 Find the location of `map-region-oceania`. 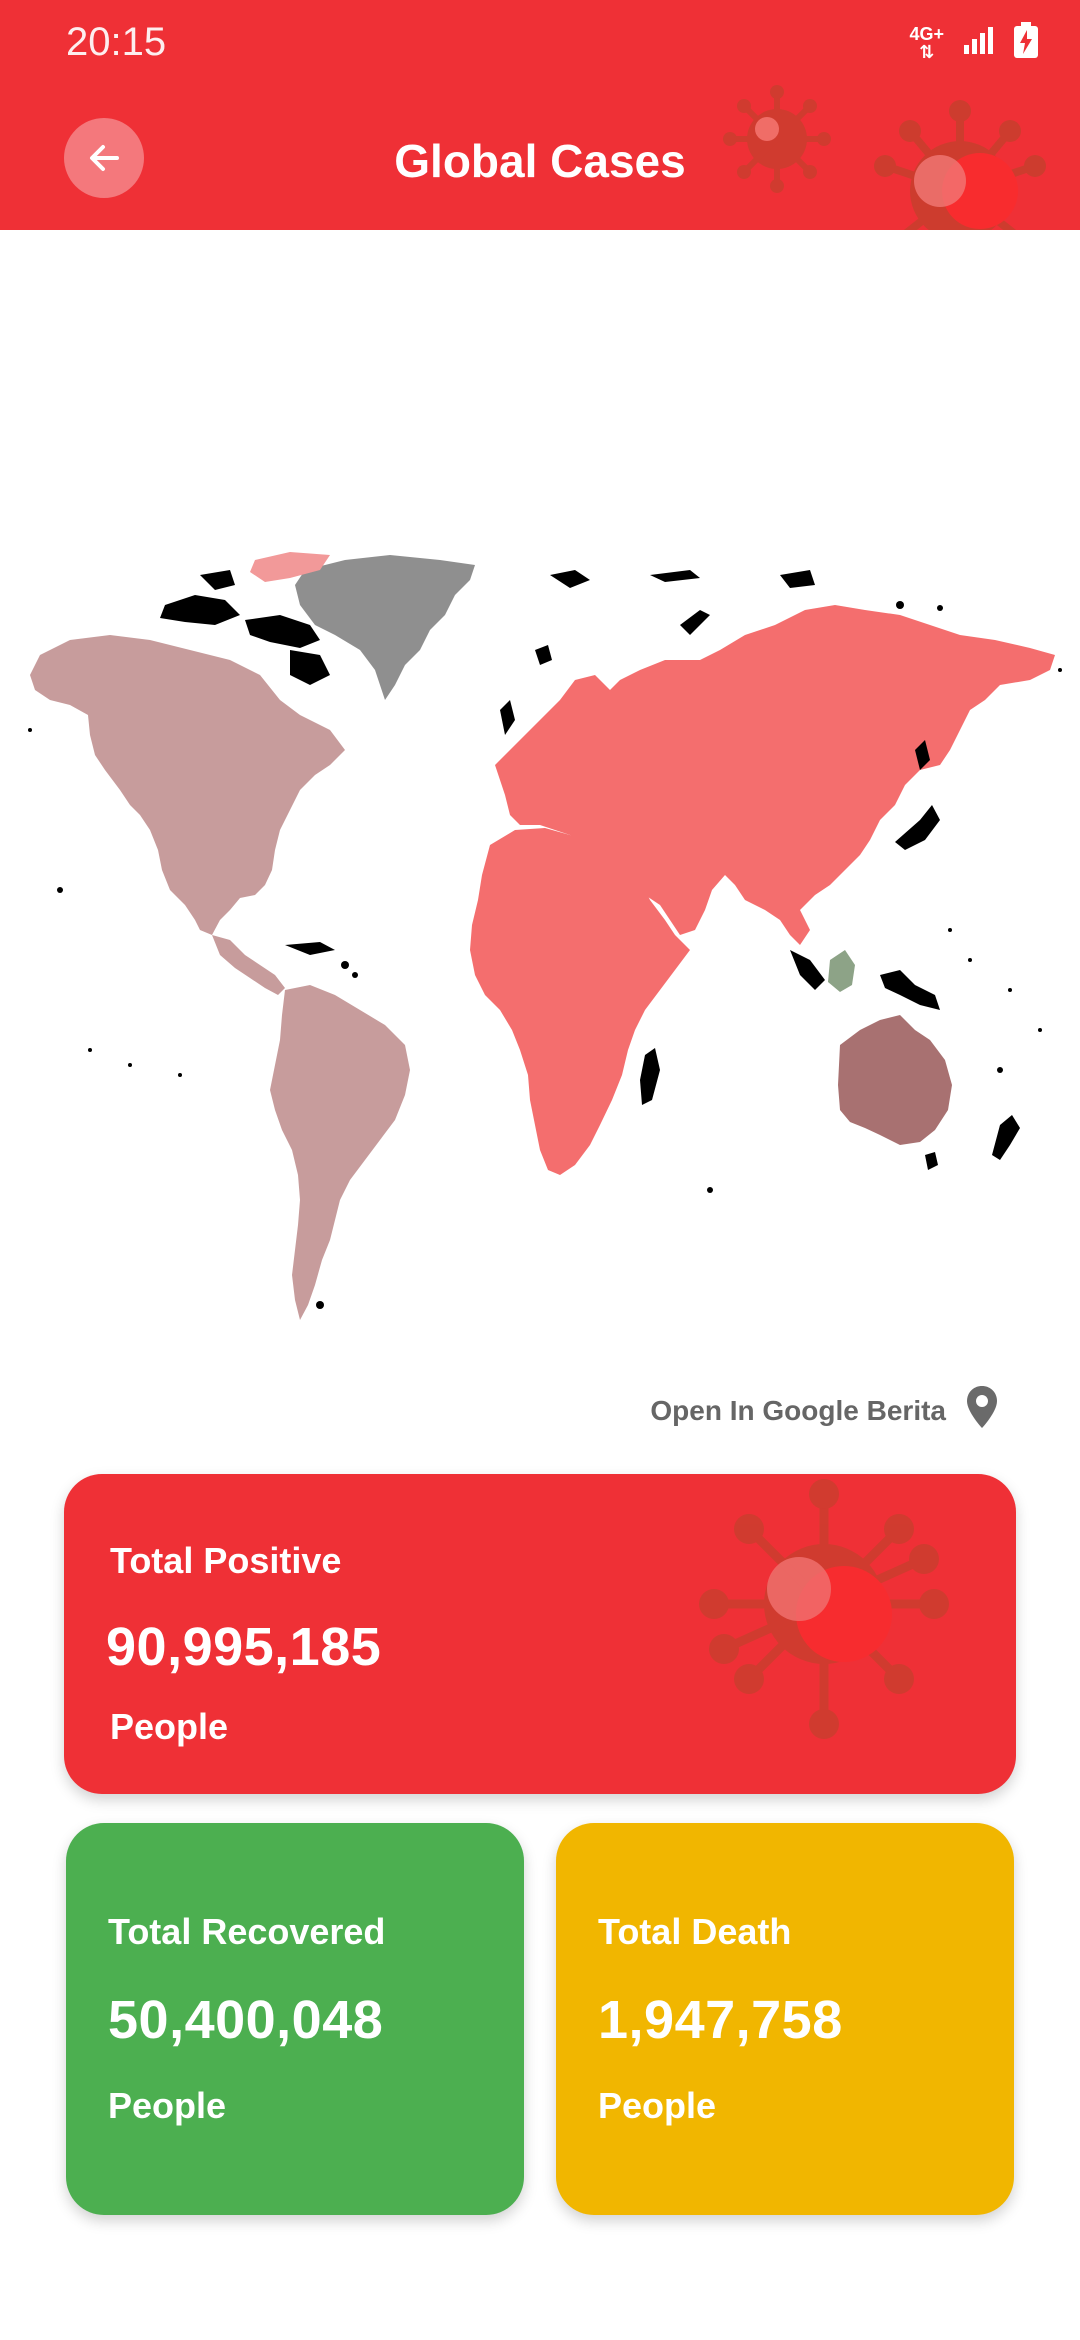

map-region-oceania is located at coordinates (895, 1080).